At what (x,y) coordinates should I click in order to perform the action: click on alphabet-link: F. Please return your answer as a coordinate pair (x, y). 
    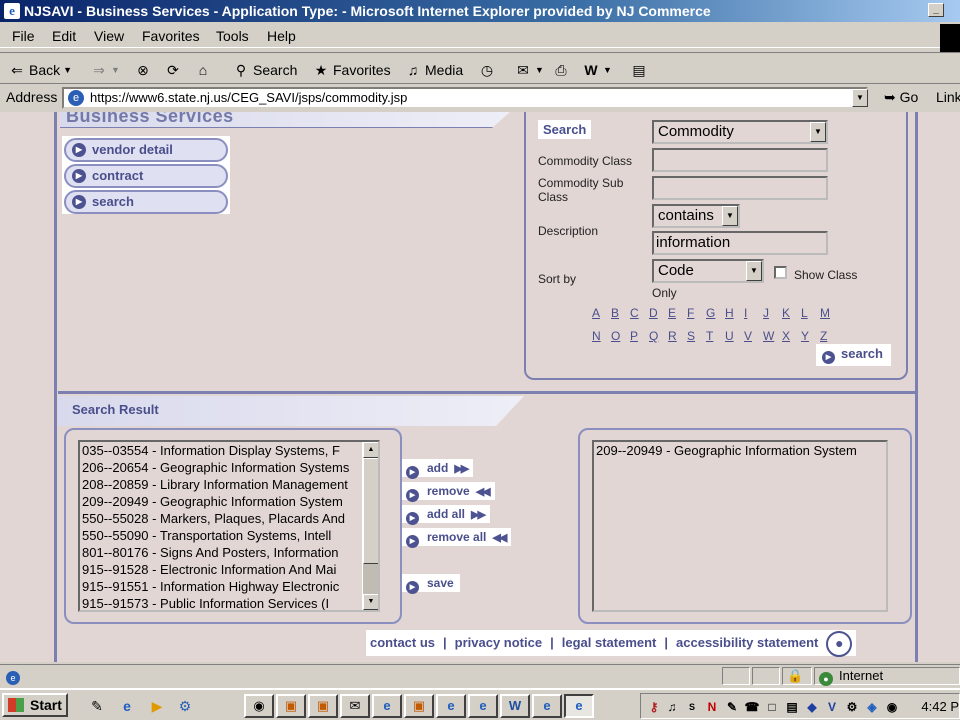
    Looking at the image, I should click on (696, 313).